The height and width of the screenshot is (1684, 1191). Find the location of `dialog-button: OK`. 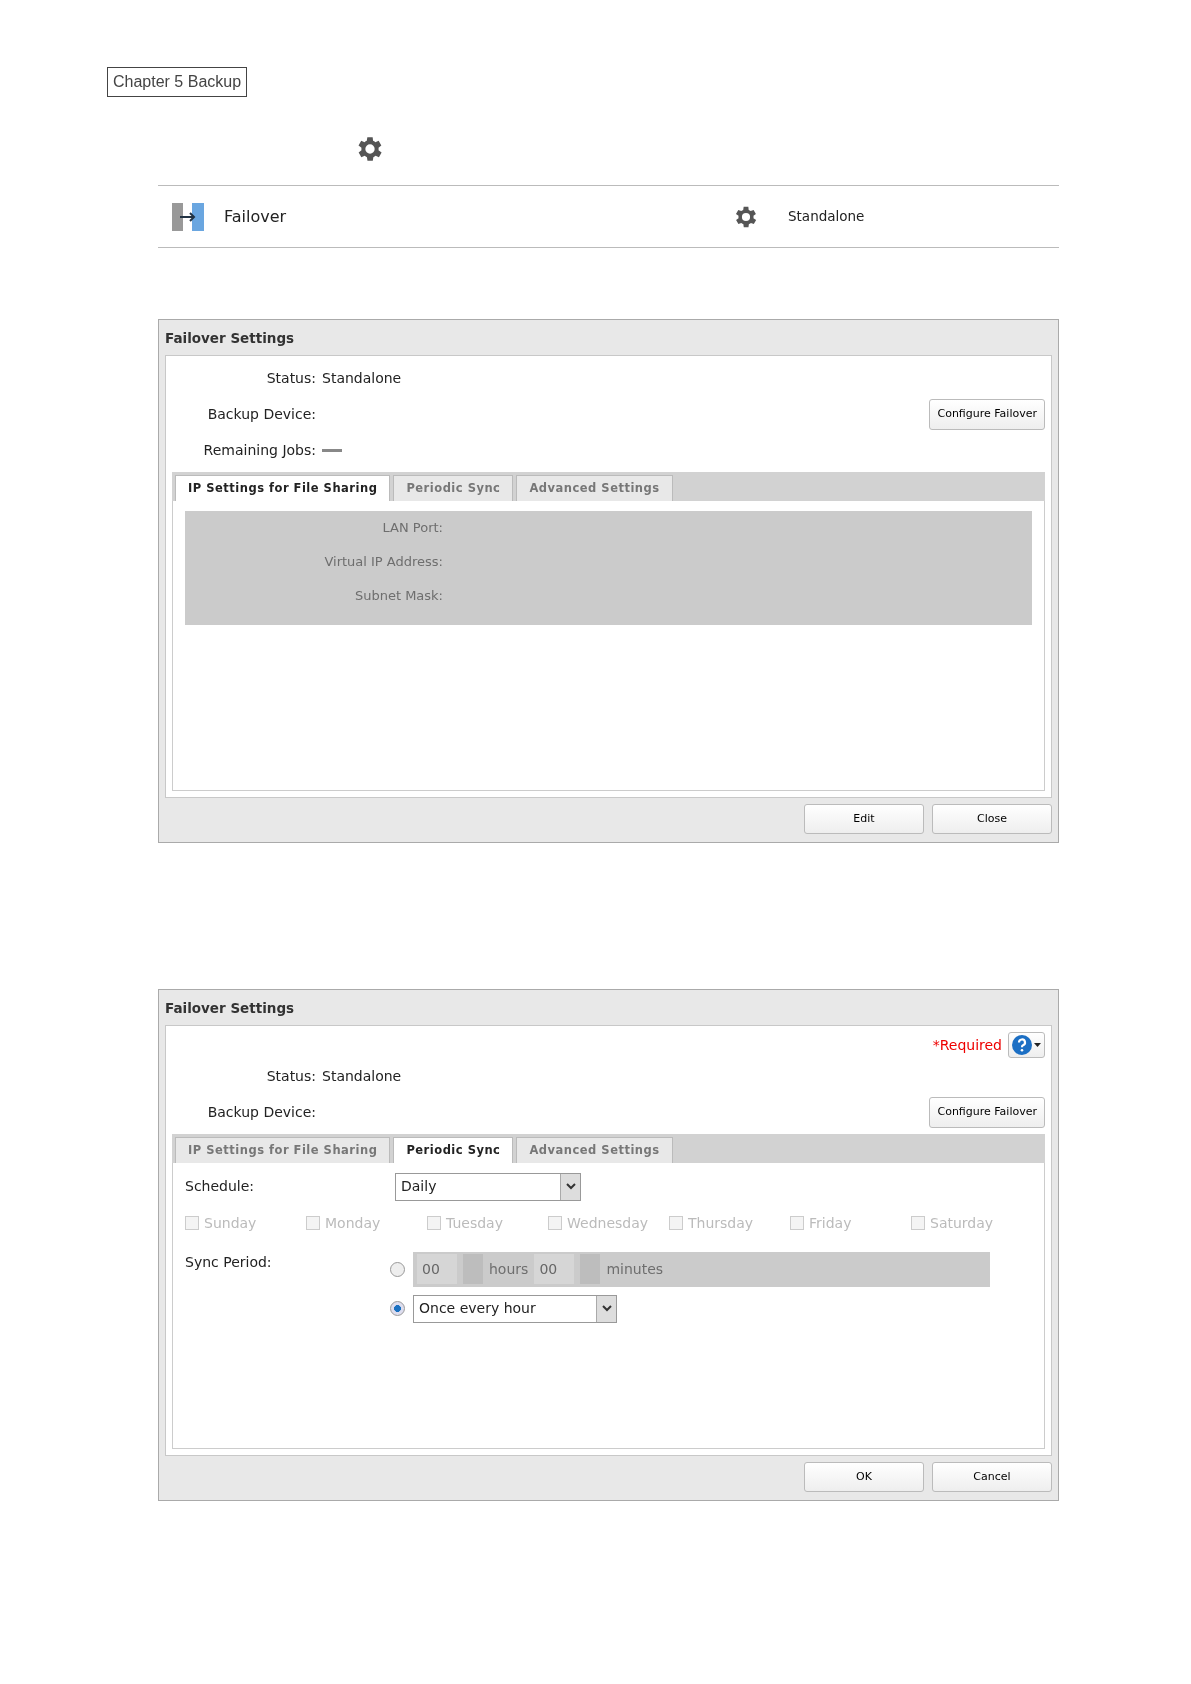

dialog-button: OK is located at coordinates (864, 1476).